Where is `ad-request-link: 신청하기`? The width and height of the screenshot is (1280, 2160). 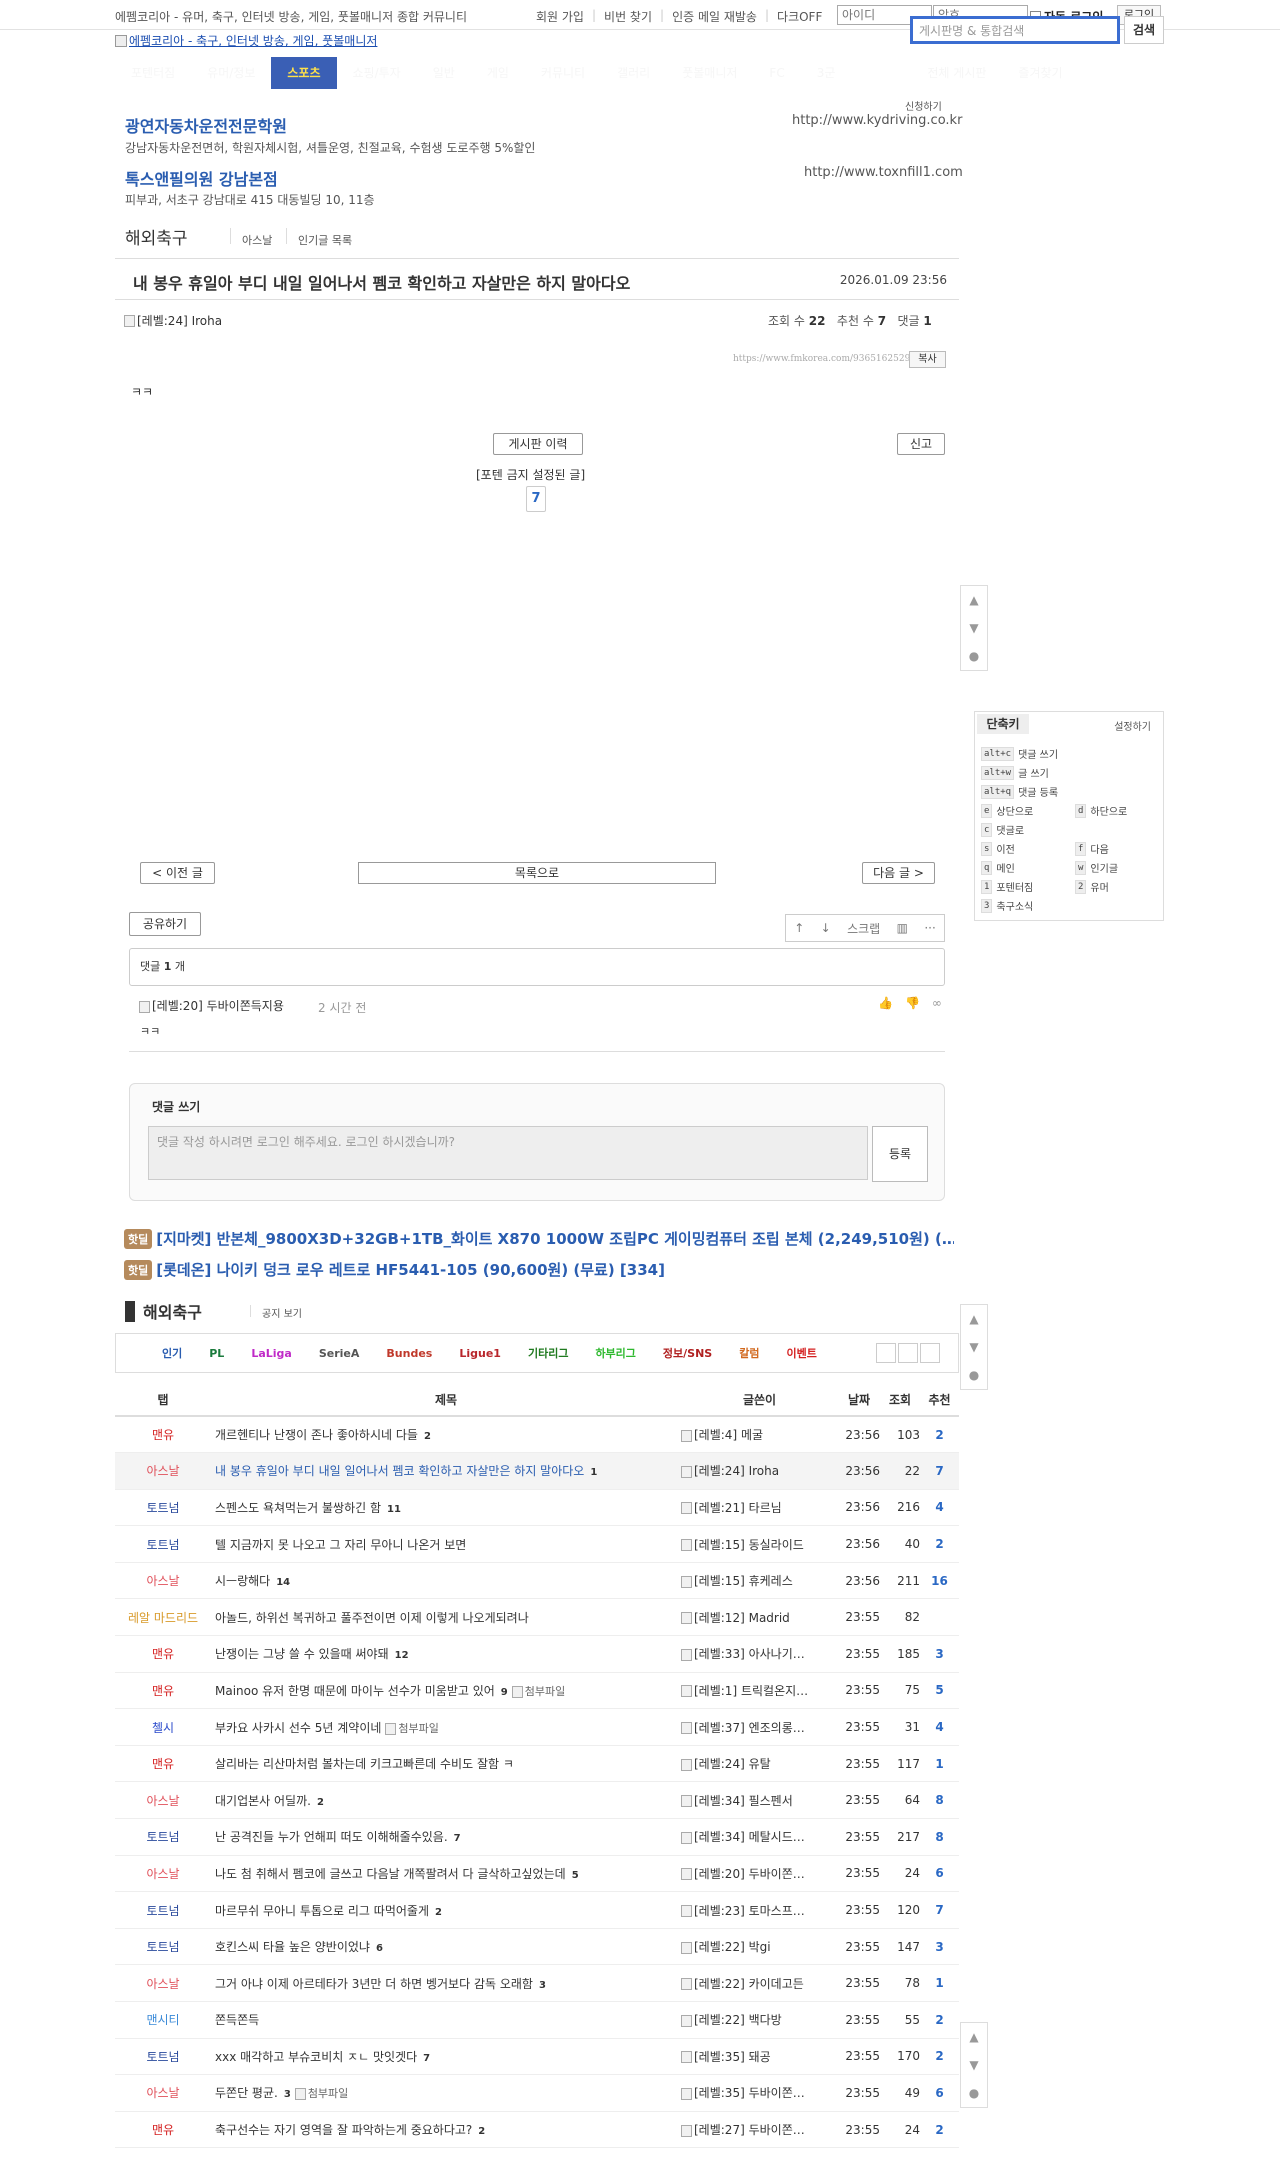 ad-request-link: 신청하기 is located at coordinates (923, 105).